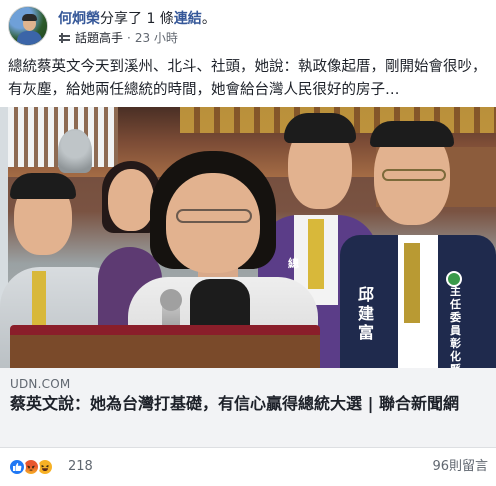 The image size is (496, 486). Describe the element at coordinates (79, 19) in the screenshot. I see `author-name: 何炯榮` at that location.